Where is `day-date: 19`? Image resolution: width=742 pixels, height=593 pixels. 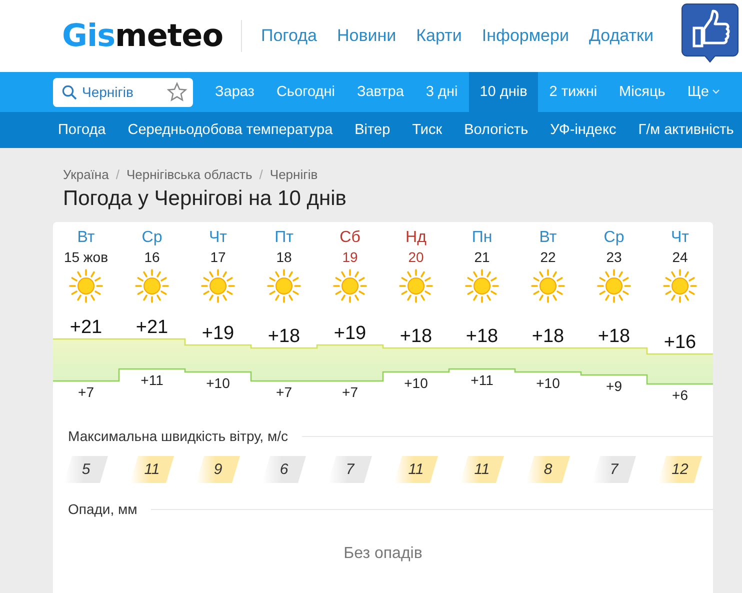 day-date: 19 is located at coordinates (350, 257).